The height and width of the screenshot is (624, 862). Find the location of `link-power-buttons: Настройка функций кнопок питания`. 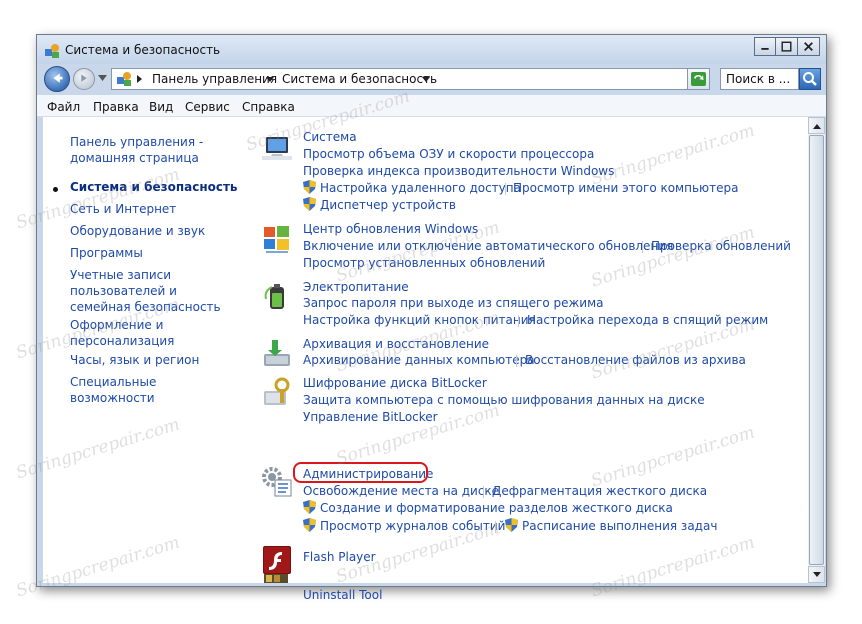

link-power-buttons: Настройка функций кнопок питания is located at coordinates (419, 320).